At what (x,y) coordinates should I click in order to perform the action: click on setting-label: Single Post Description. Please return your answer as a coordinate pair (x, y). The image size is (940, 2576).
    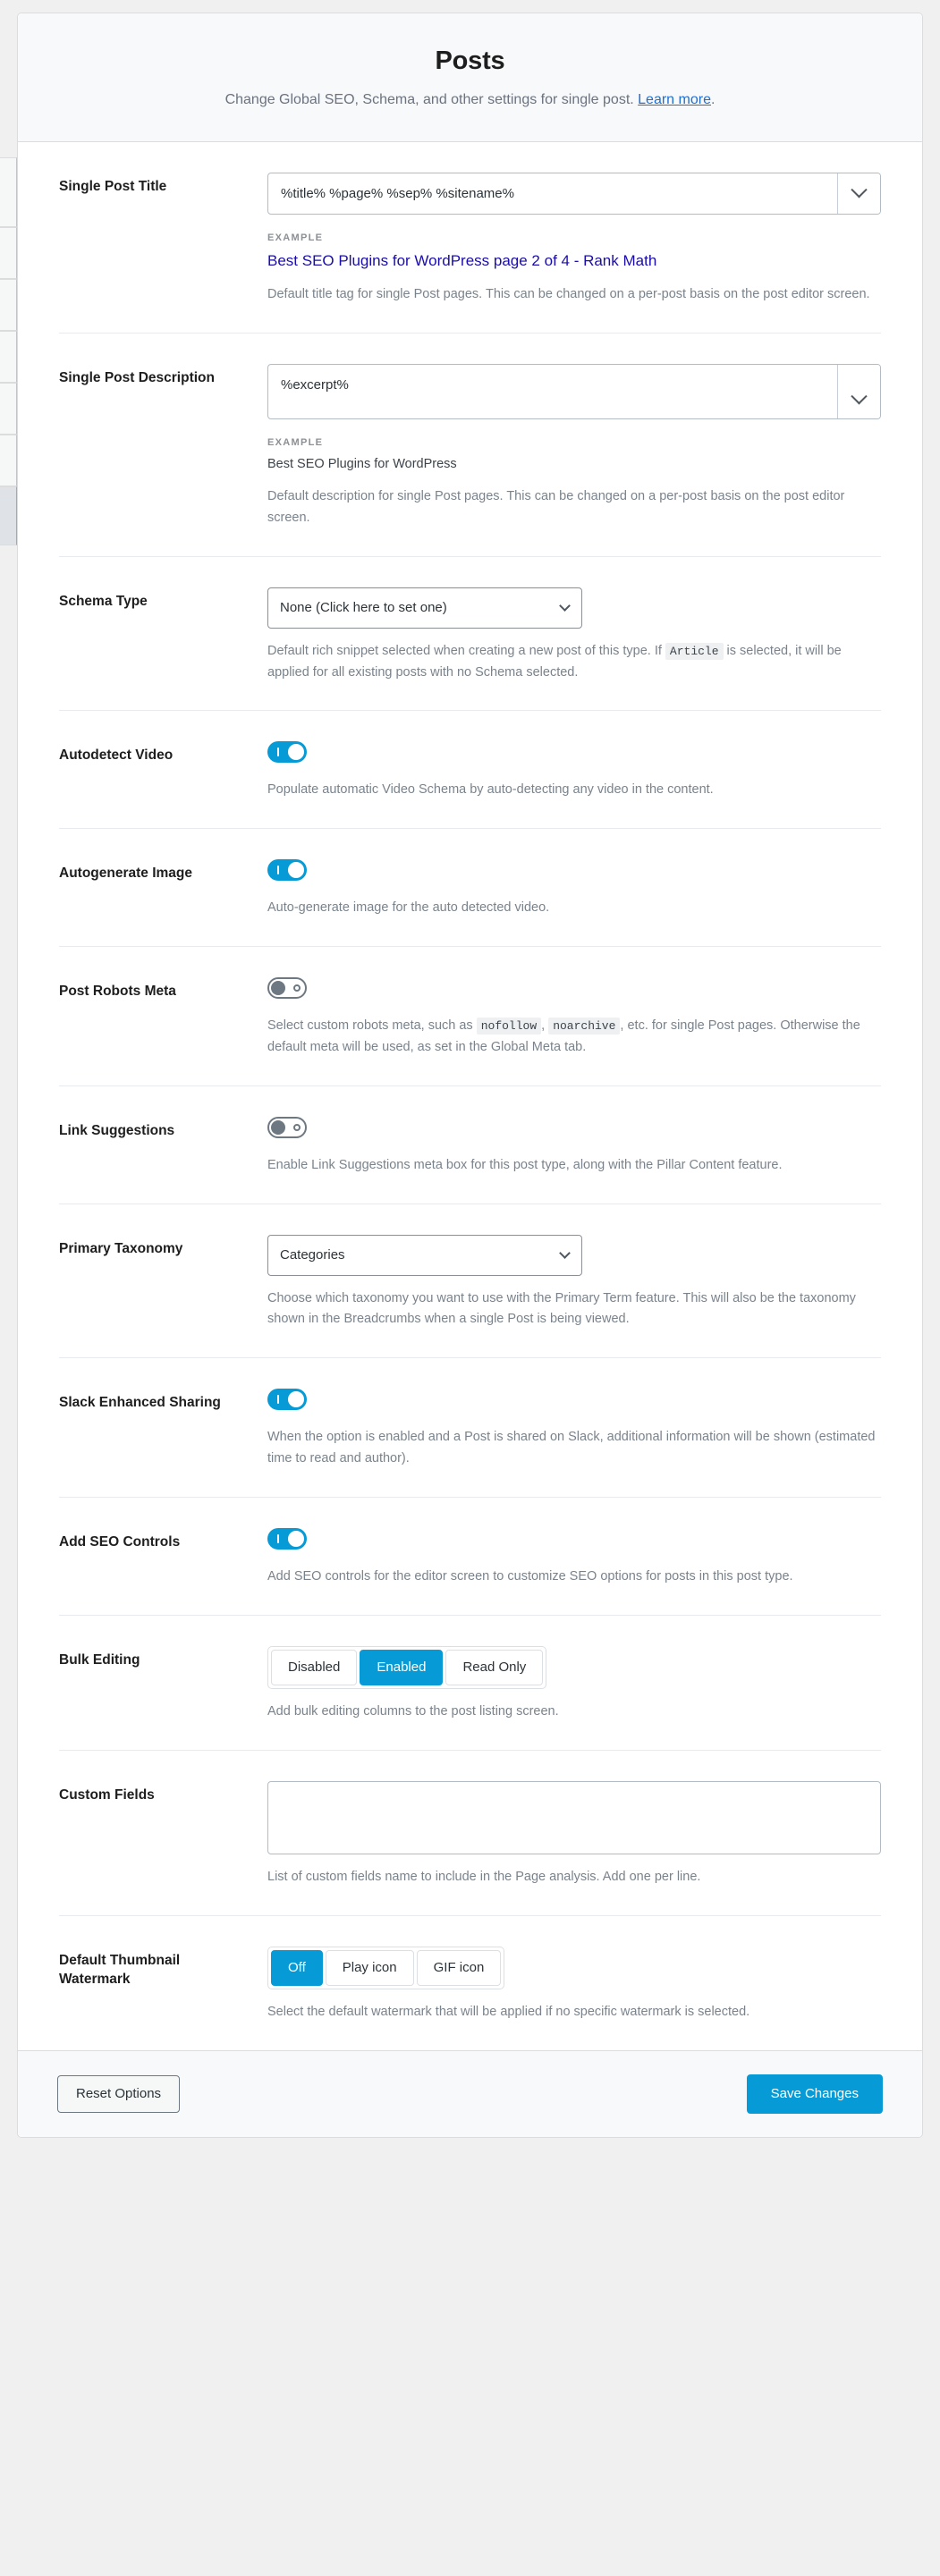
    Looking at the image, I should click on (137, 377).